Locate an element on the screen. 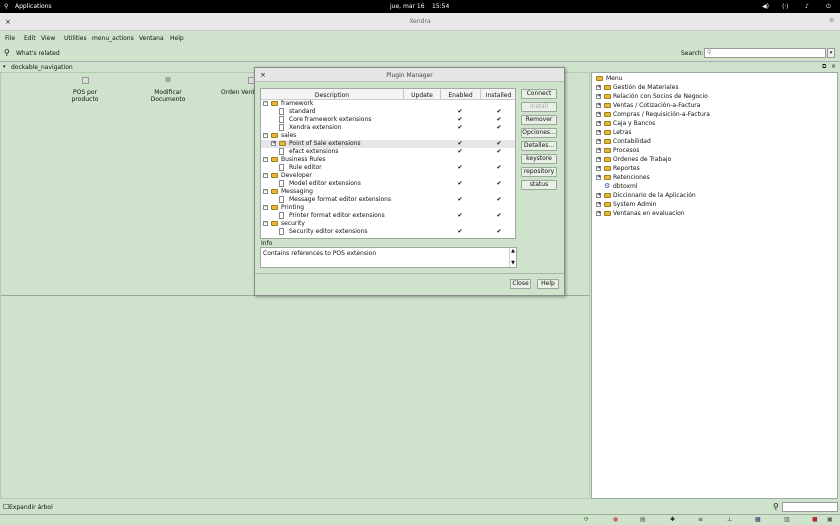 Image resolution: width=840 pixels, height=525 pixels. menu-actions: menu_actions is located at coordinates (113, 38).